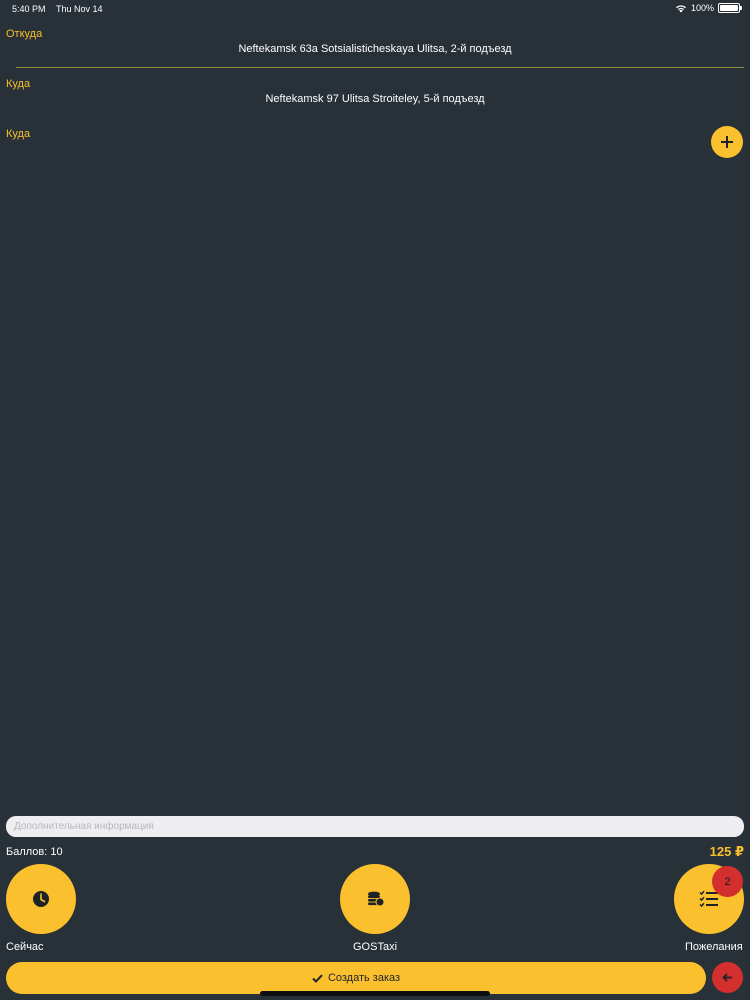 The image size is (750, 1000). What do you see at coordinates (317, 978) in the screenshot?
I see `check-icon` at bounding box center [317, 978].